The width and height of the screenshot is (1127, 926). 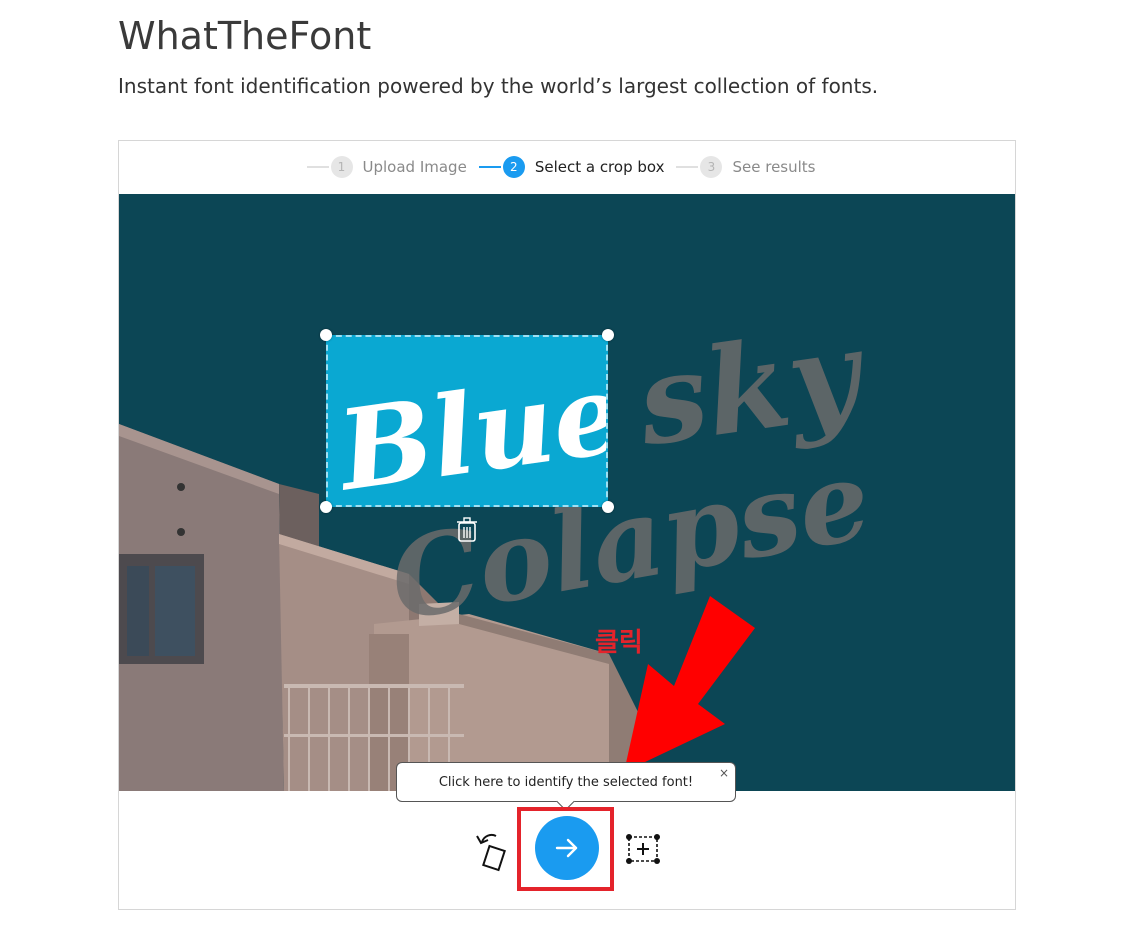 I want to click on step-see-results: 3 See results, so click(x=751, y=167).